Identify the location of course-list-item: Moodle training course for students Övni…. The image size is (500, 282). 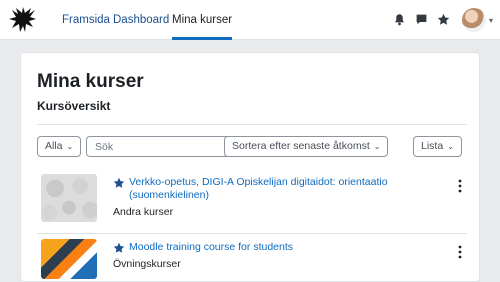
(252, 259).